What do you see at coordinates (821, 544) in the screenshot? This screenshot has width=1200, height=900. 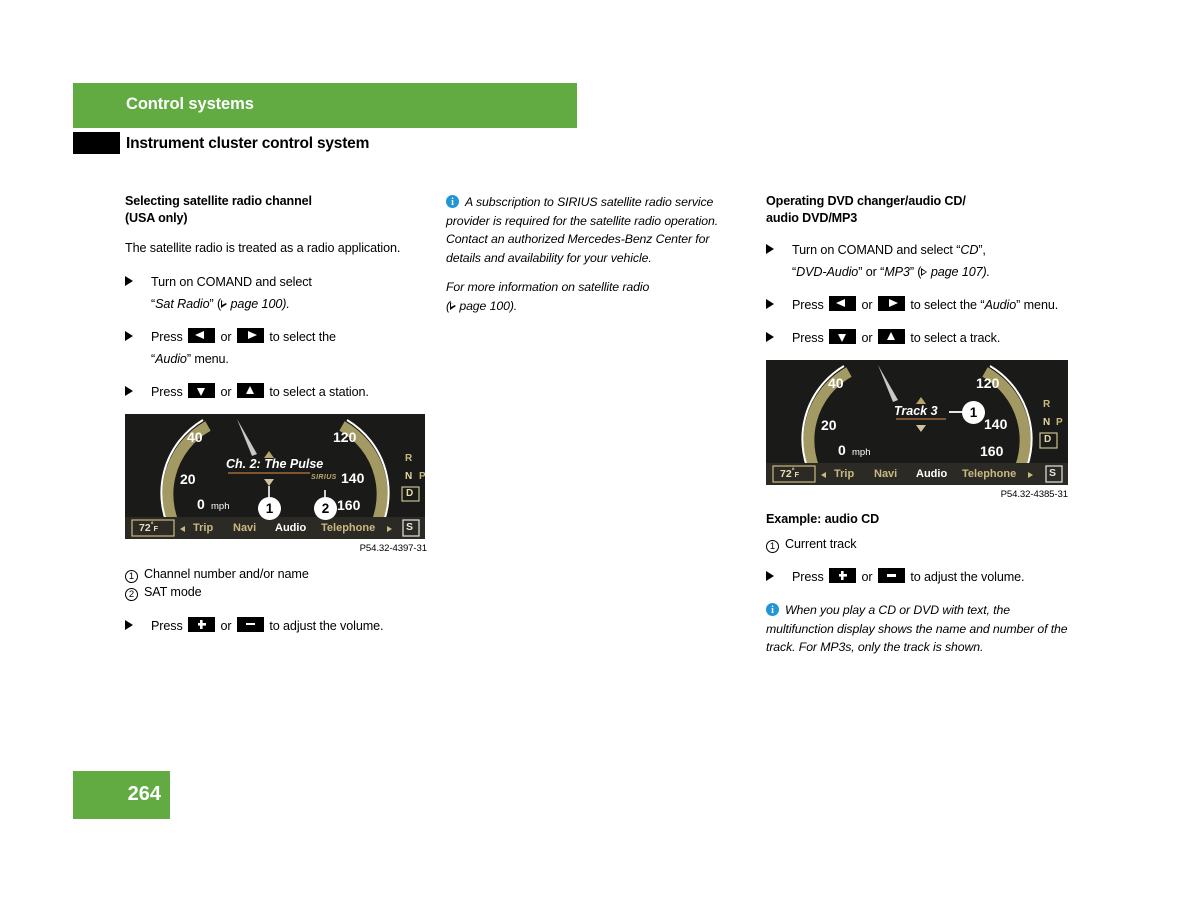 I see `col3-callout1-text: Current track` at bounding box center [821, 544].